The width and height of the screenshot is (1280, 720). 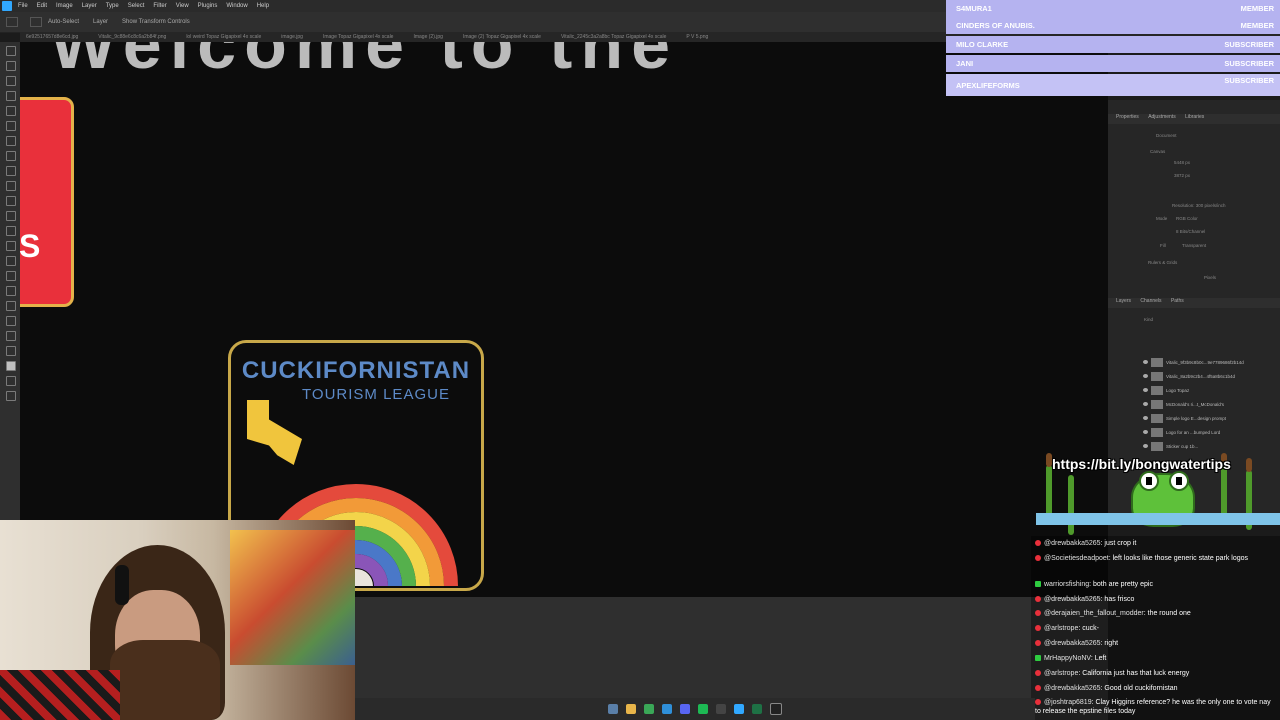 What do you see at coordinates (11, 141) in the screenshot?
I see `eyedropper-tool-icon` at bounding box center [11, 141].